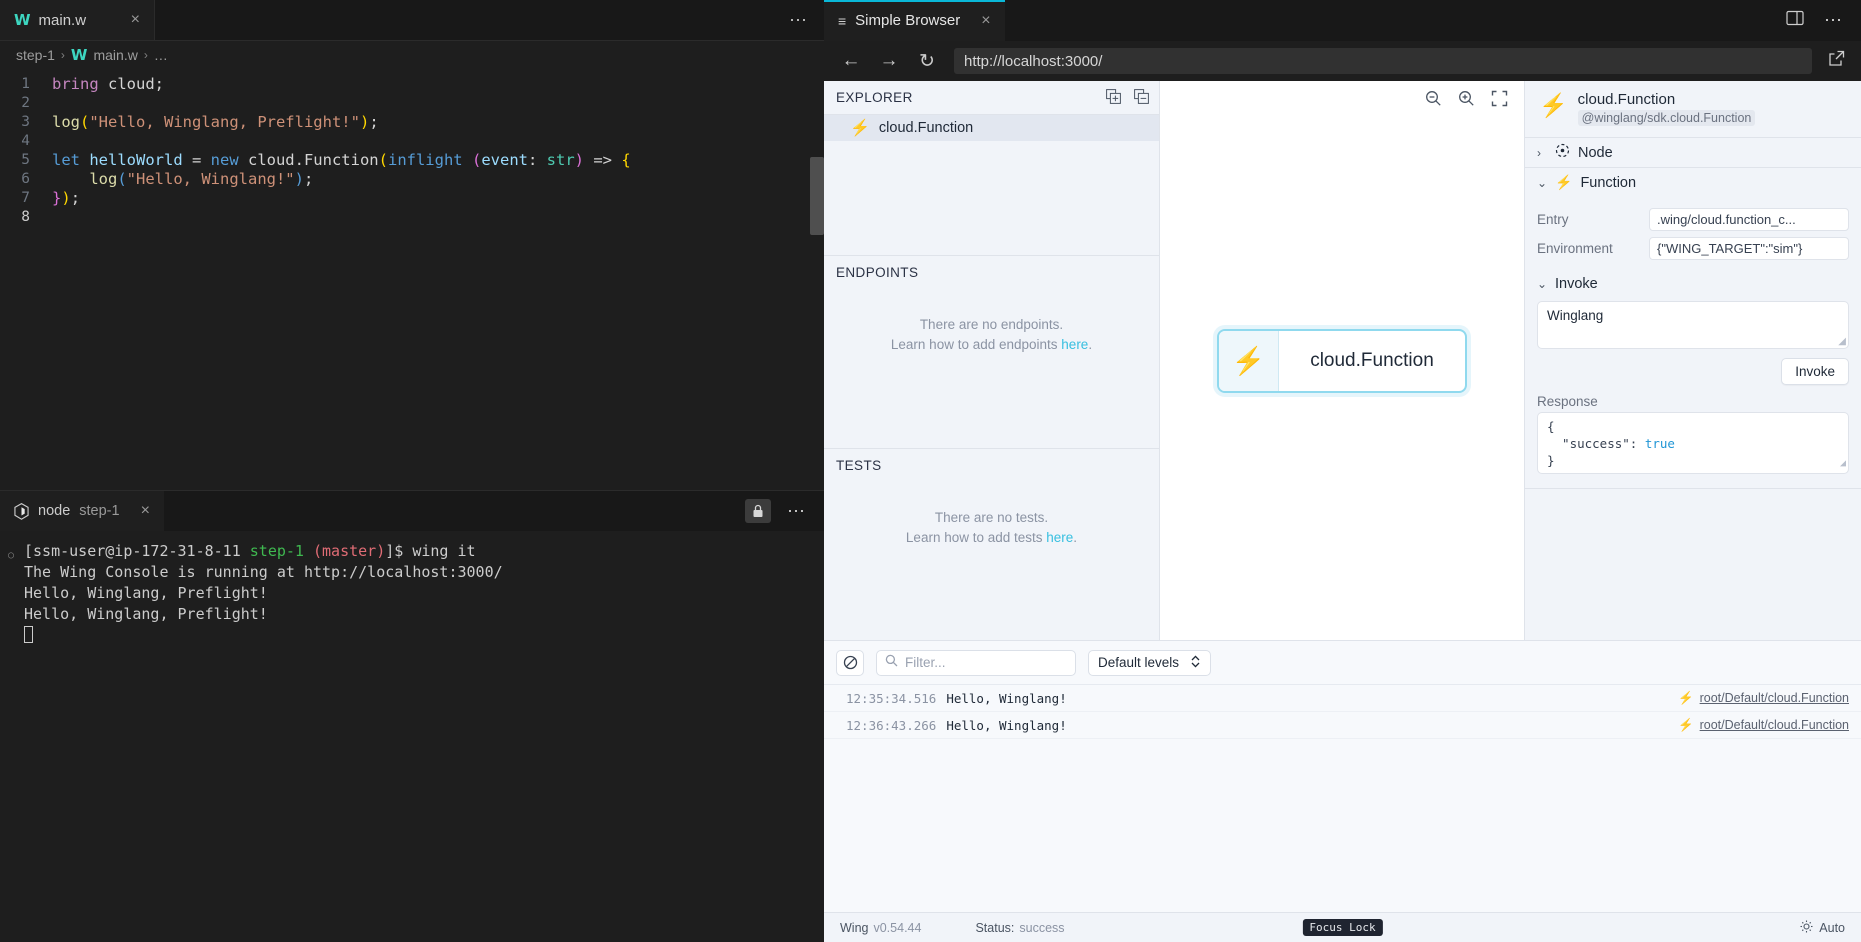 The width and height of the screenshot is (1861, 942). Describe the element at coordinates (859, 465) in the screenshot. I see `tests-title: TESTS` at that location.